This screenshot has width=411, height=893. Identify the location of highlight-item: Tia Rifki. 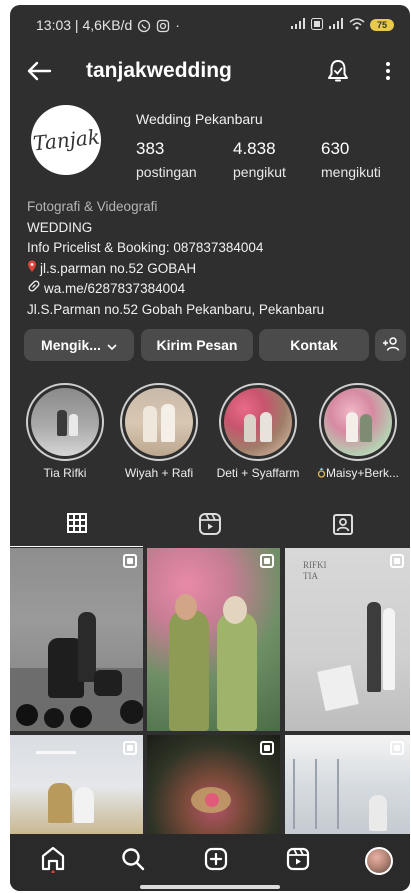
(65, 431).